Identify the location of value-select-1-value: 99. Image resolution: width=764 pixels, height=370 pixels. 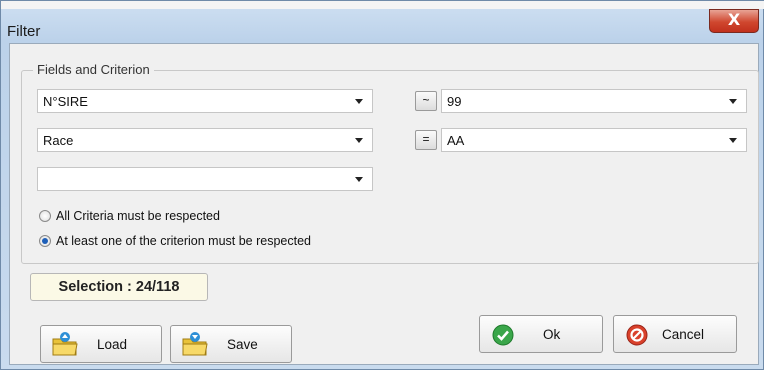
(454, 101).